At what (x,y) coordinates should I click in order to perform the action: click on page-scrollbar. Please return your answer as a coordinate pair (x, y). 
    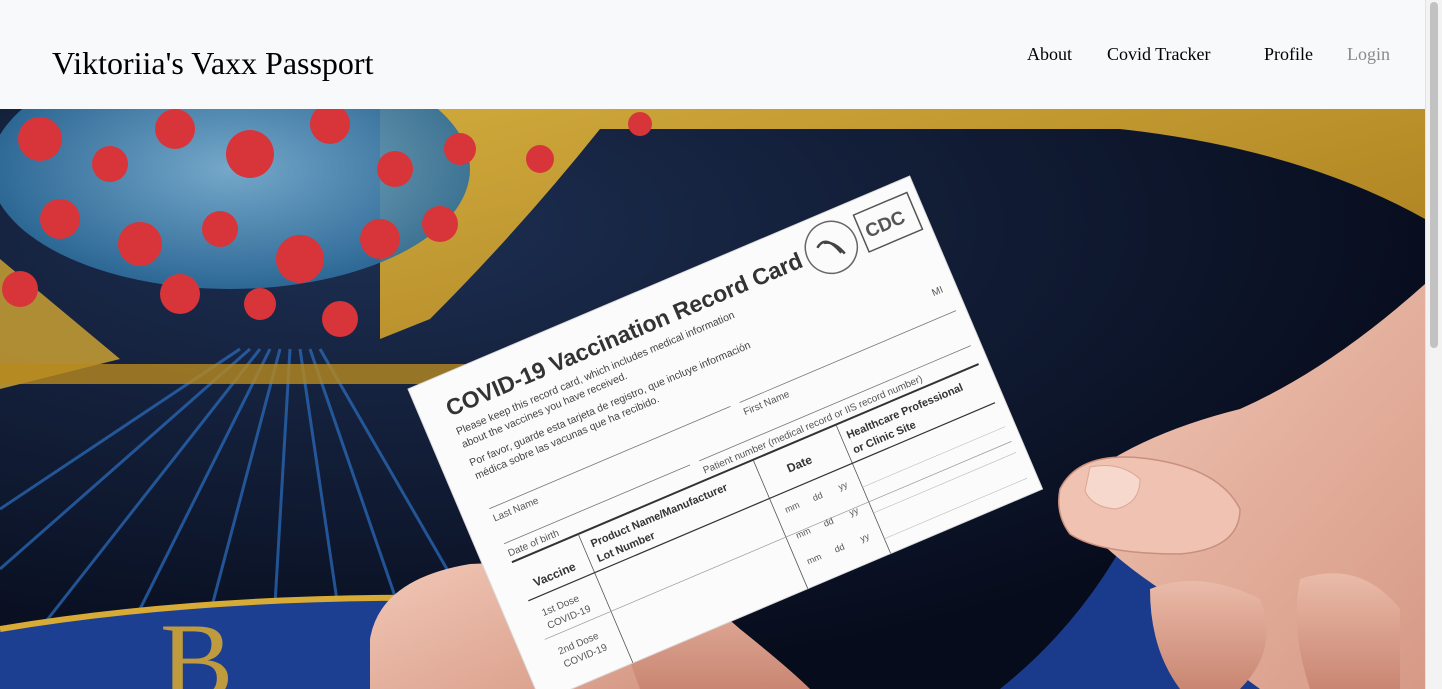
    Looking at the image, I should click on (1433, 344).